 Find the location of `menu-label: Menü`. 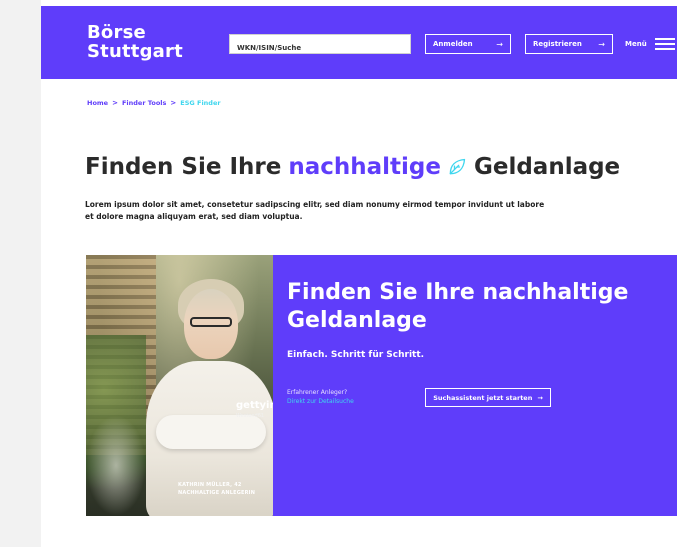

menu-label: Menü is located at coordinates (636, 44).